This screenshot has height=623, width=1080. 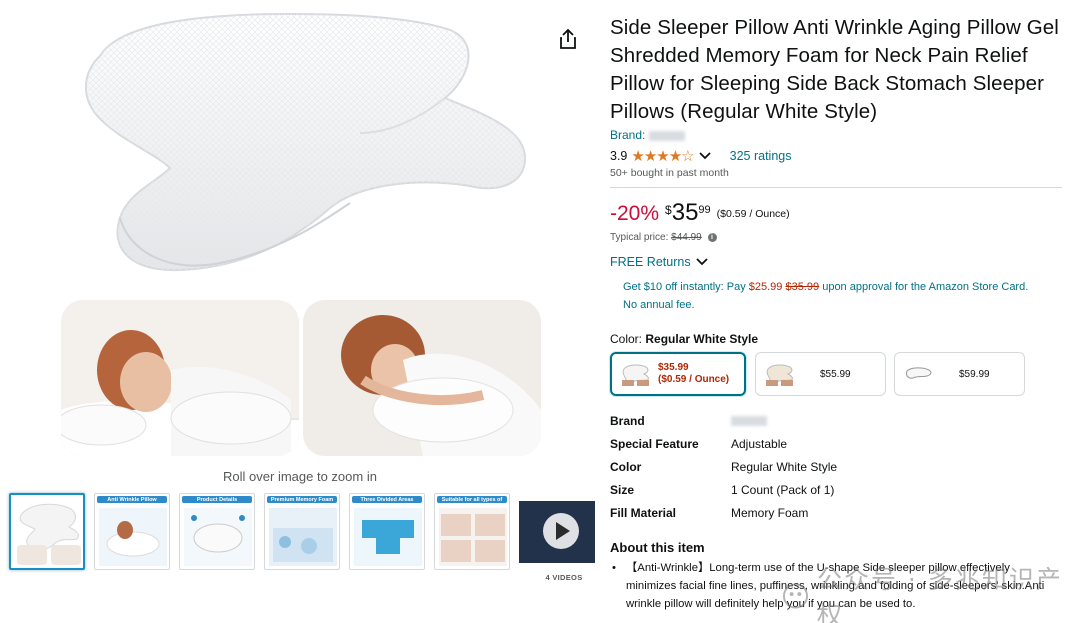 I want to click on price-whole: 35, so click(x=685, y=212).